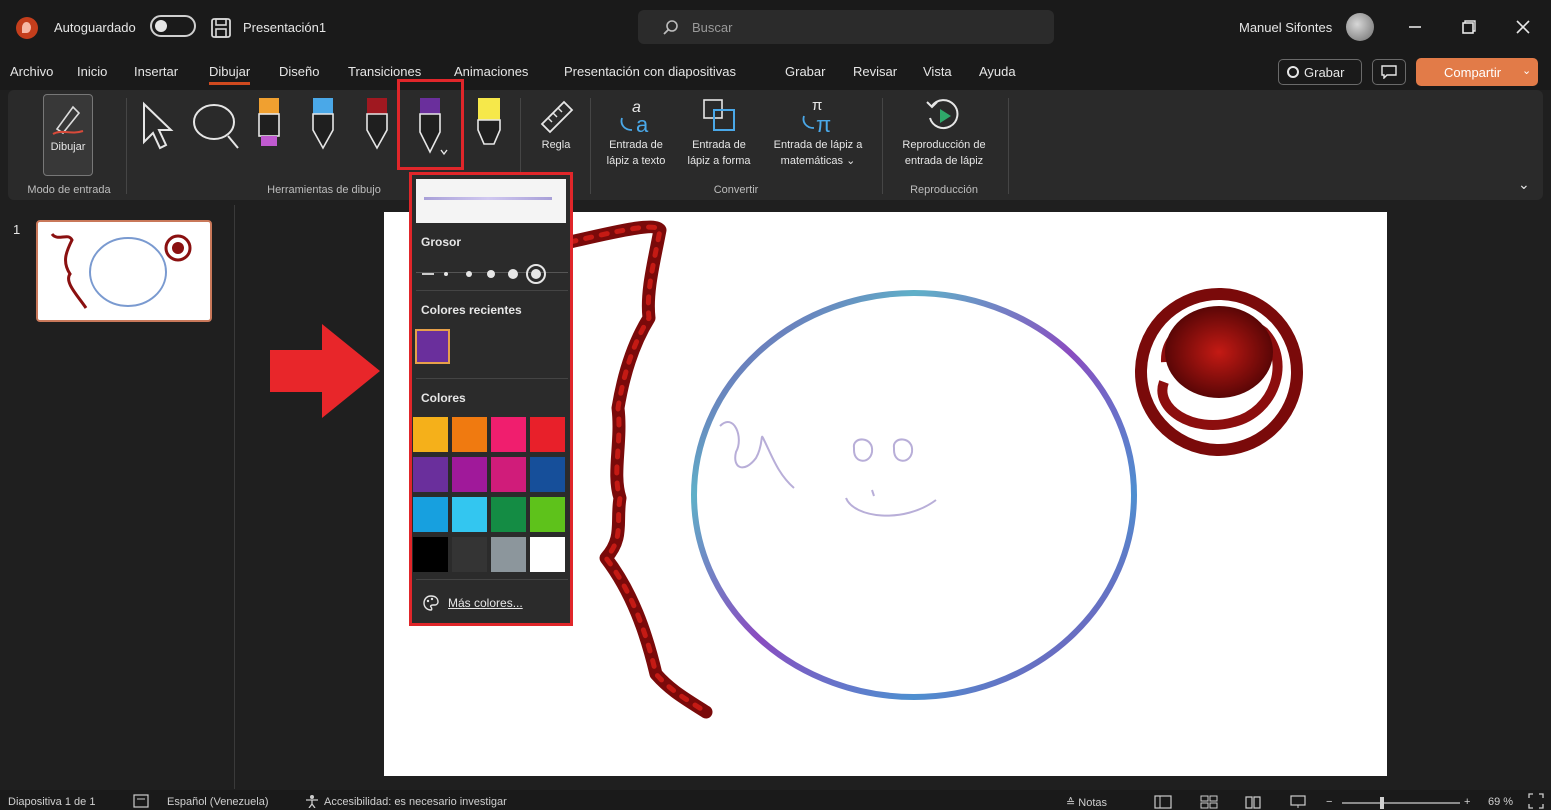 Image resolution: width=1551 pixels, height=810 pixels. I want to click on lasso-select-icon, so click(216, 127).